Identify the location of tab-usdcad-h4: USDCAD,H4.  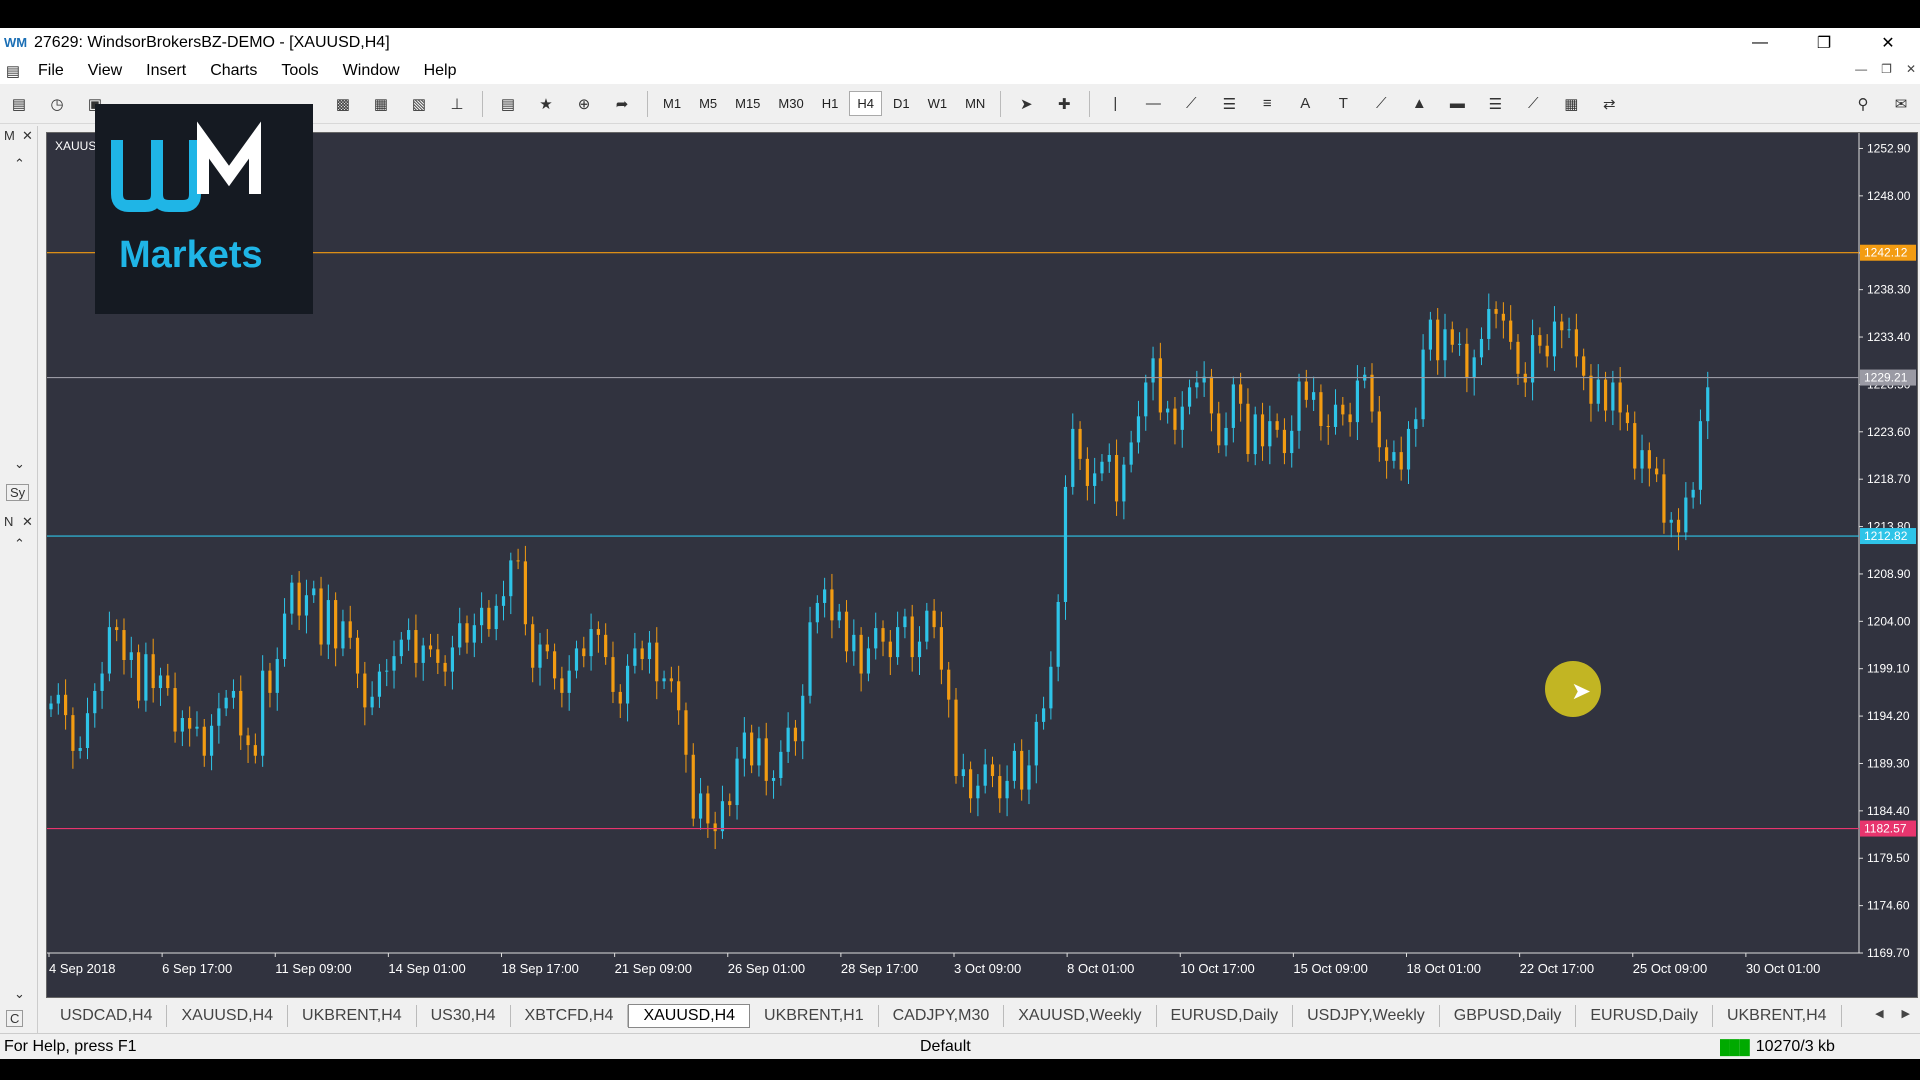
(107, 1016).